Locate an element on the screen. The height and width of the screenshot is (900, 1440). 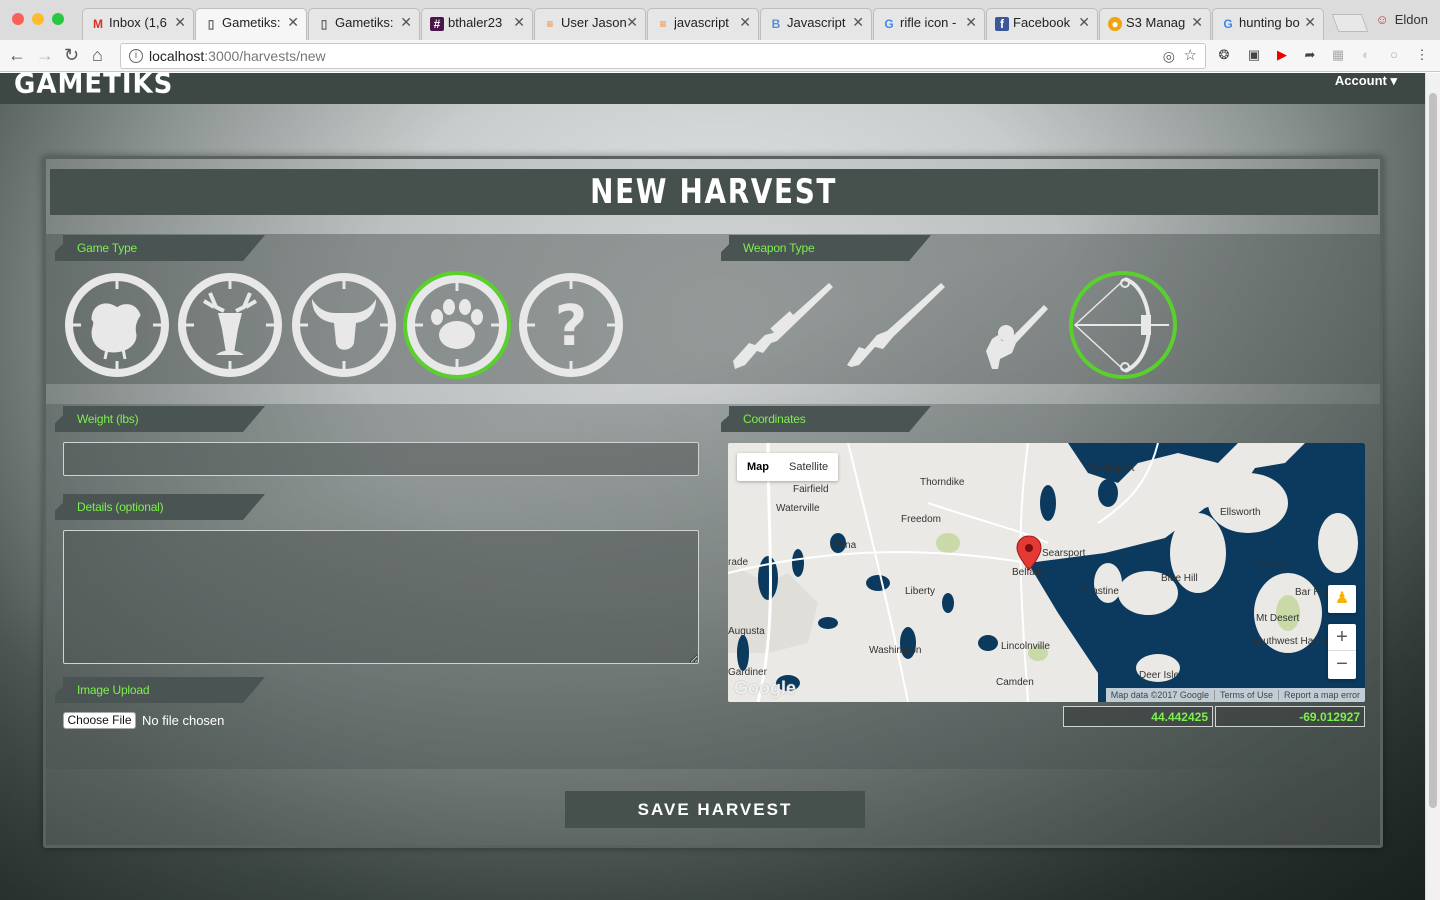
weight-input is located at coordinates (381, 459).